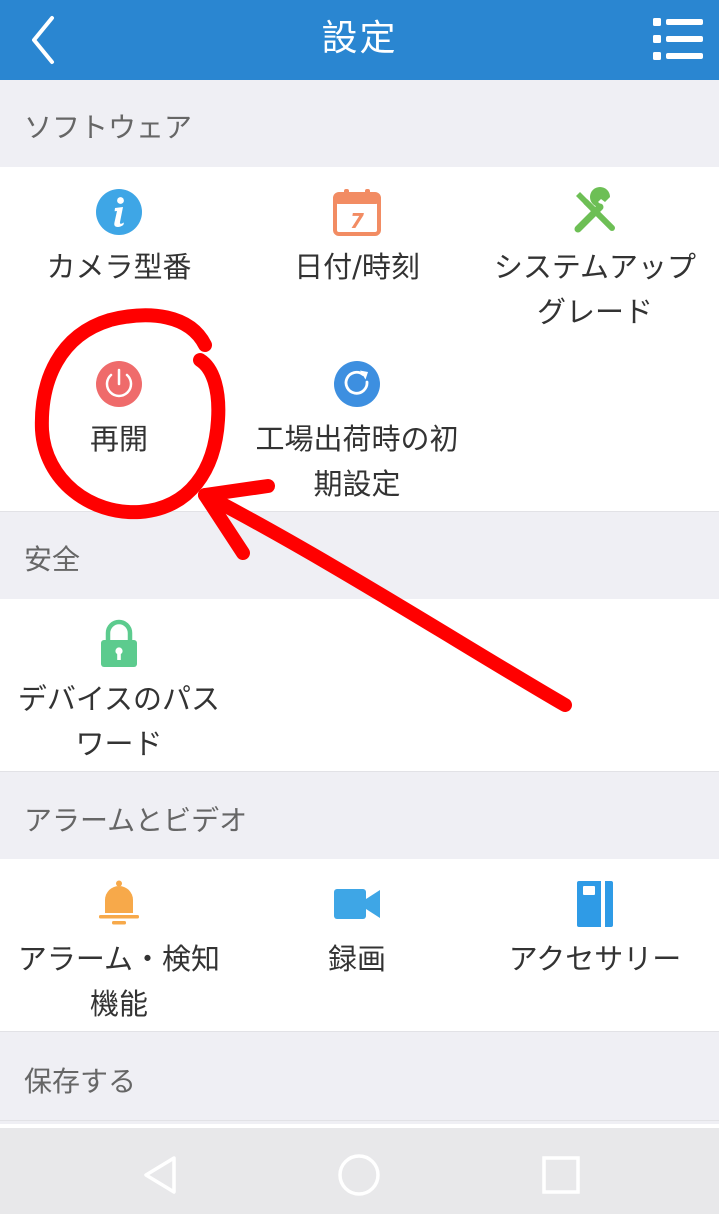 Image resolution: width=719 pixels, height=1214 pixels. What do you see at coordinates (119, 238) in the screenshot?
I see `camera-model-button: カメラ型番` at bounding box center [119, 238].